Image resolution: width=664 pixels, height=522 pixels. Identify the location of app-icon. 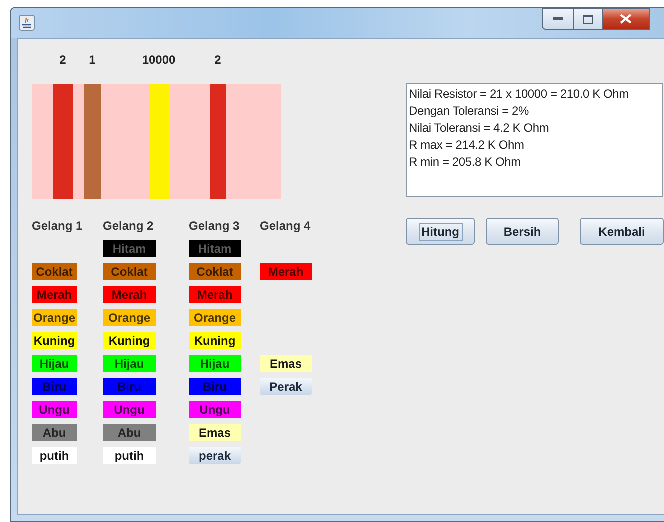
(27, 23).